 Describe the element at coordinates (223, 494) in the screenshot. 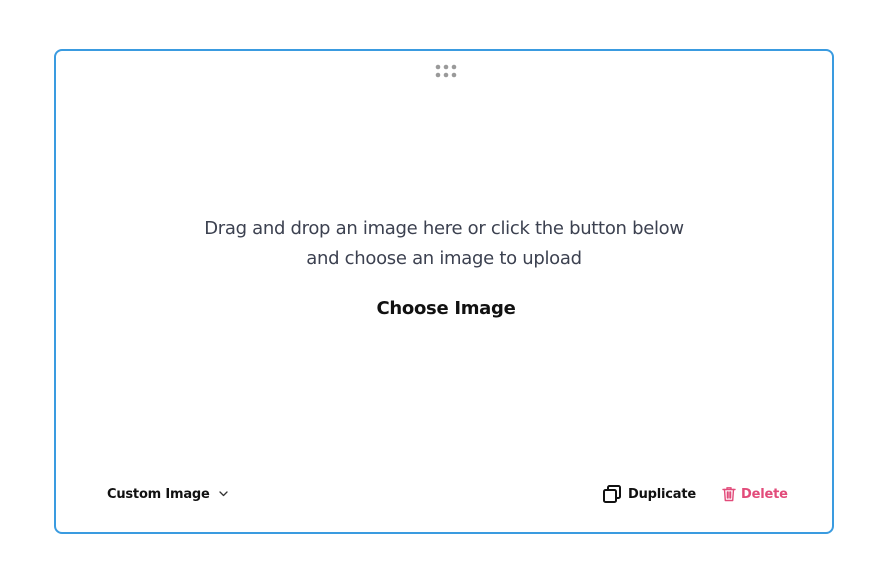

I see `chevron-down-icon` at that location.